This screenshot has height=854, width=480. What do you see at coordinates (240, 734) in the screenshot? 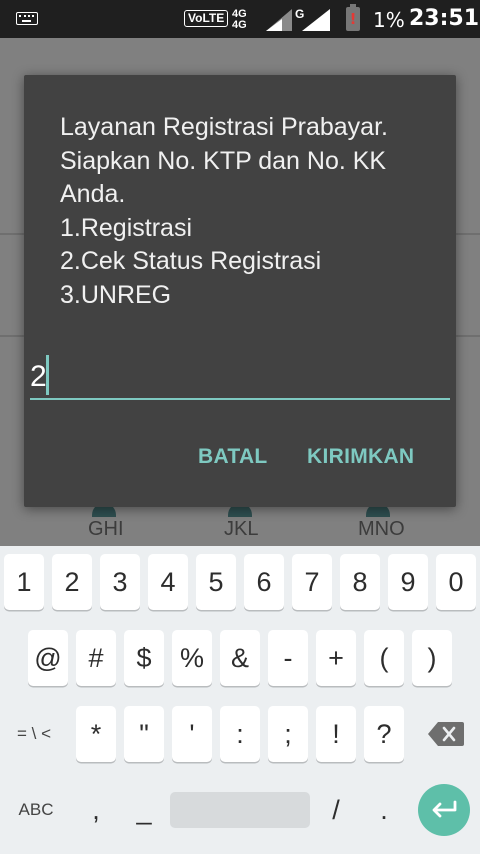
I see `key-colon: :` at bounding box center [240, 734].